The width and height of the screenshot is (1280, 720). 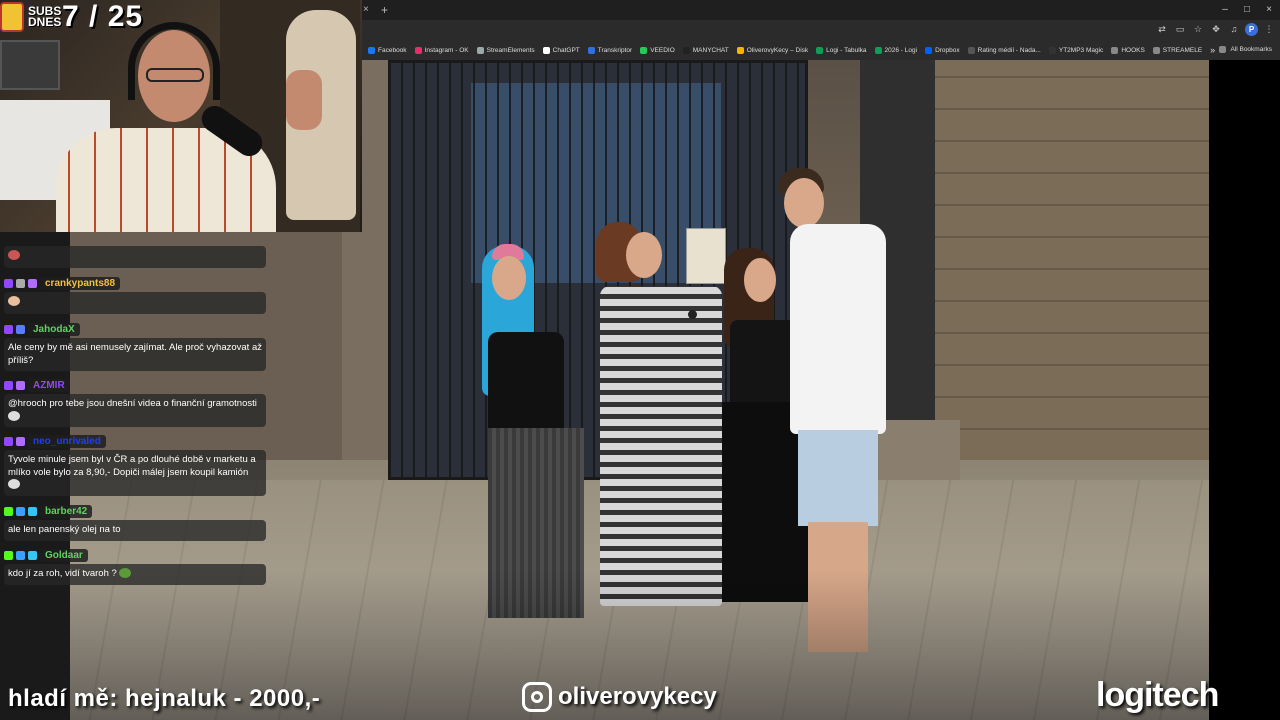 I want to click on facebook-icon, so click(x=371, y=50).